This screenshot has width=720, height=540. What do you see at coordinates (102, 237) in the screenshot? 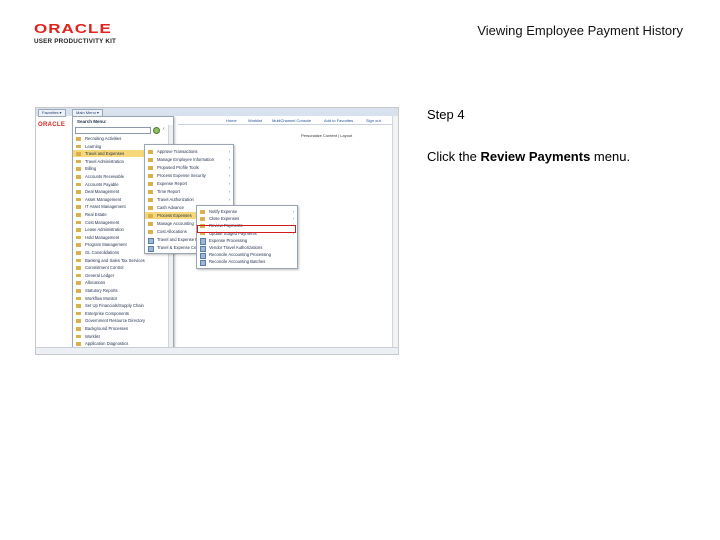
I see `menu-item-label: Hold Management` at bounding box center [102, 237].